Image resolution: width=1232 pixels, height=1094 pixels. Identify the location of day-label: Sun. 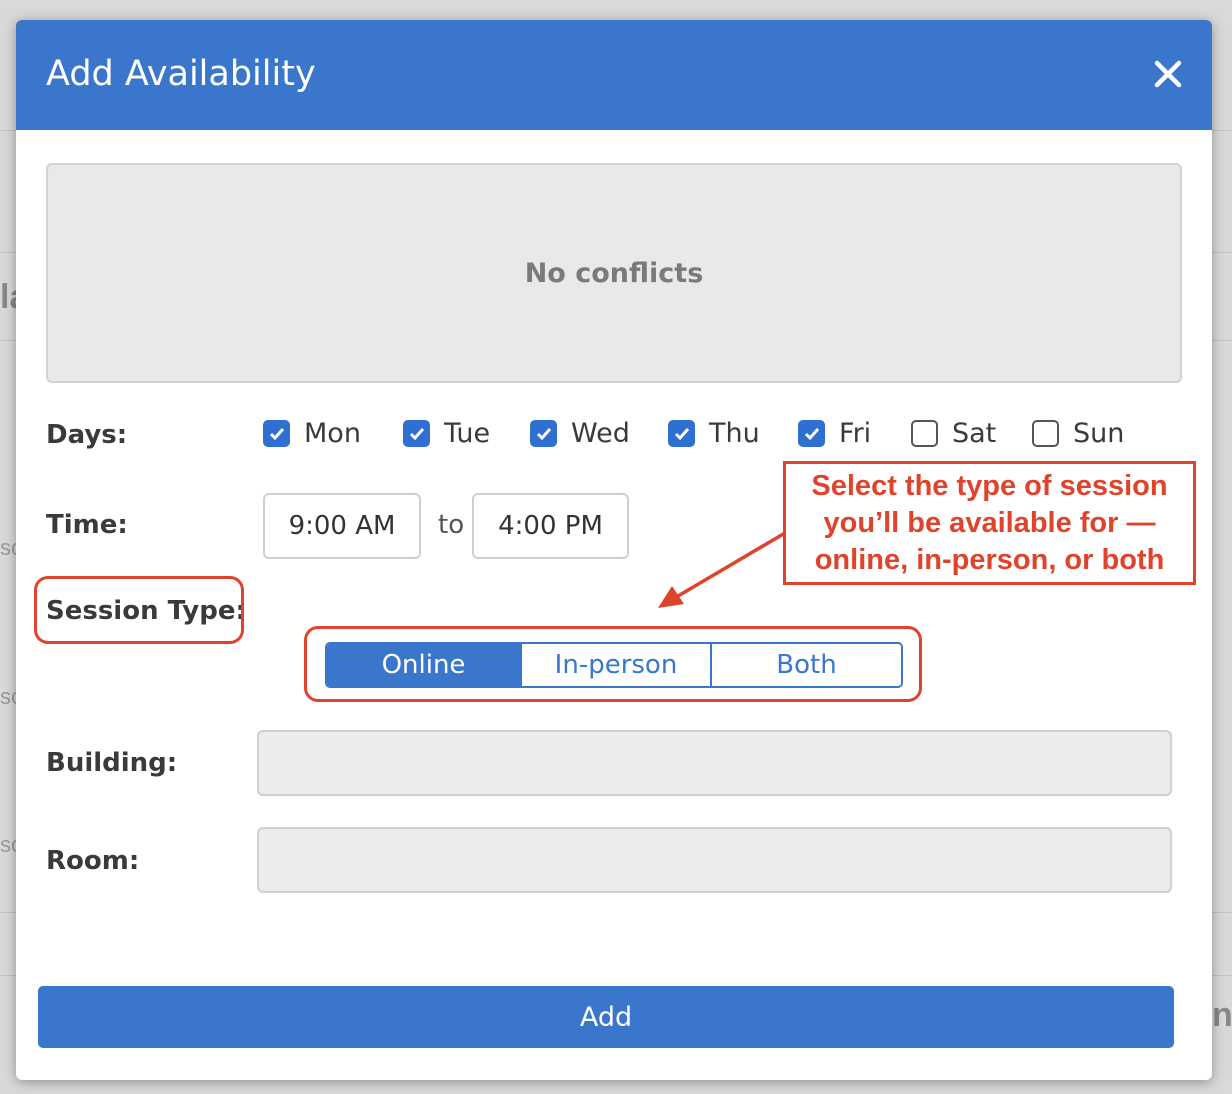
(1099, 433).